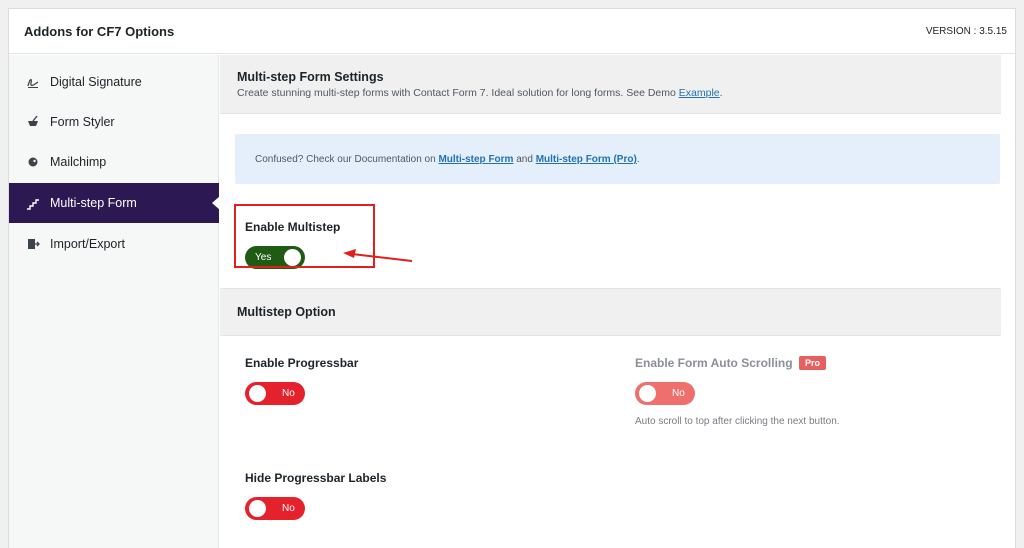 The width and height of the screenshot is (1024, 548). I want to click on header-bar: Addons for CF7 Options VERSION : 3.5.15, so click(512, 31).